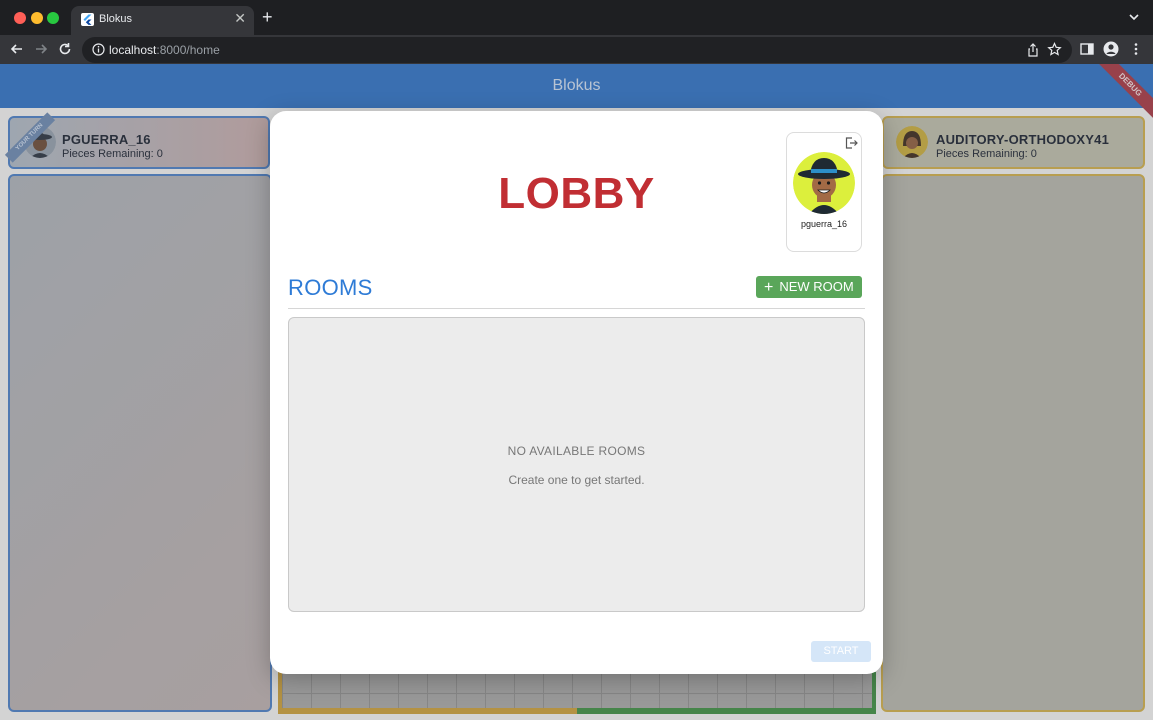 This screenshot has width=1153, height=720. I want to click on share-icon, so click(1033, 50).